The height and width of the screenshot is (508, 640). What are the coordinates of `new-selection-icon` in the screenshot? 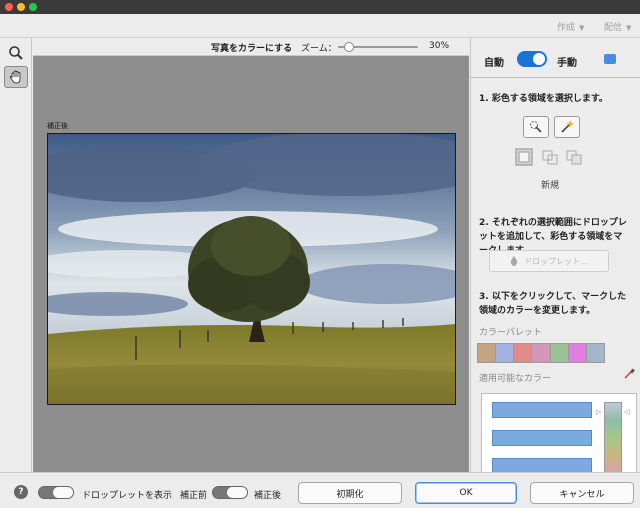 It's located at (524, 157).